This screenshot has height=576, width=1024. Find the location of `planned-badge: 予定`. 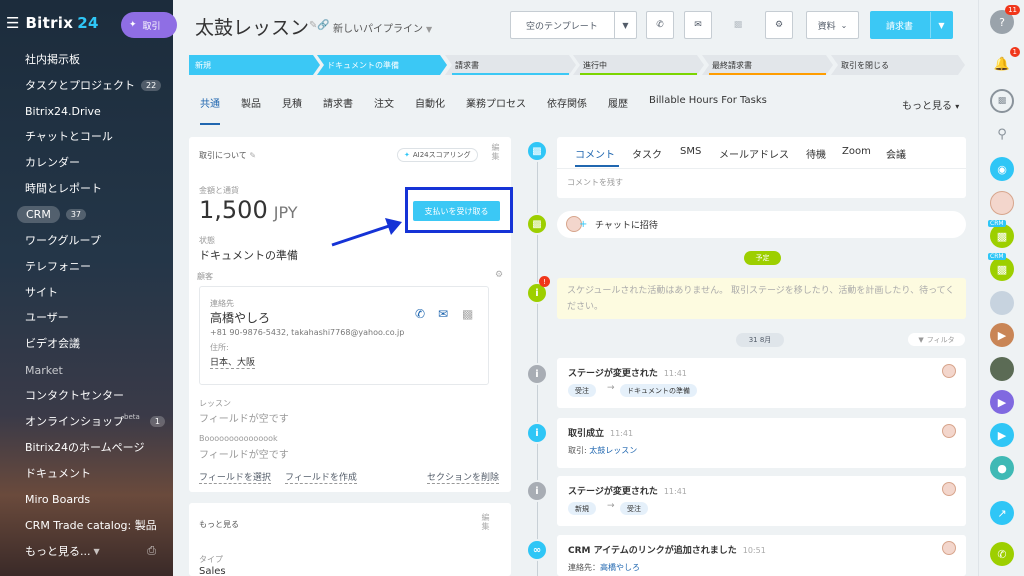

planned-badge: 予定 is located at coordinates (762, 258).